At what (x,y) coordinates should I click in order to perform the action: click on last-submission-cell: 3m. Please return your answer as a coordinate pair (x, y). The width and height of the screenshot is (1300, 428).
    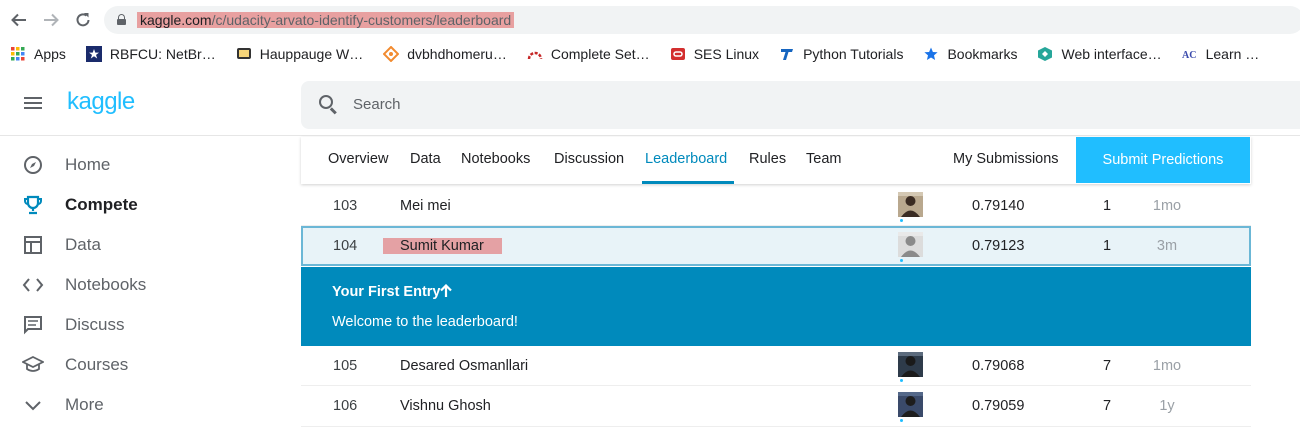
    Looking at the image, I should click on (1167, 246).